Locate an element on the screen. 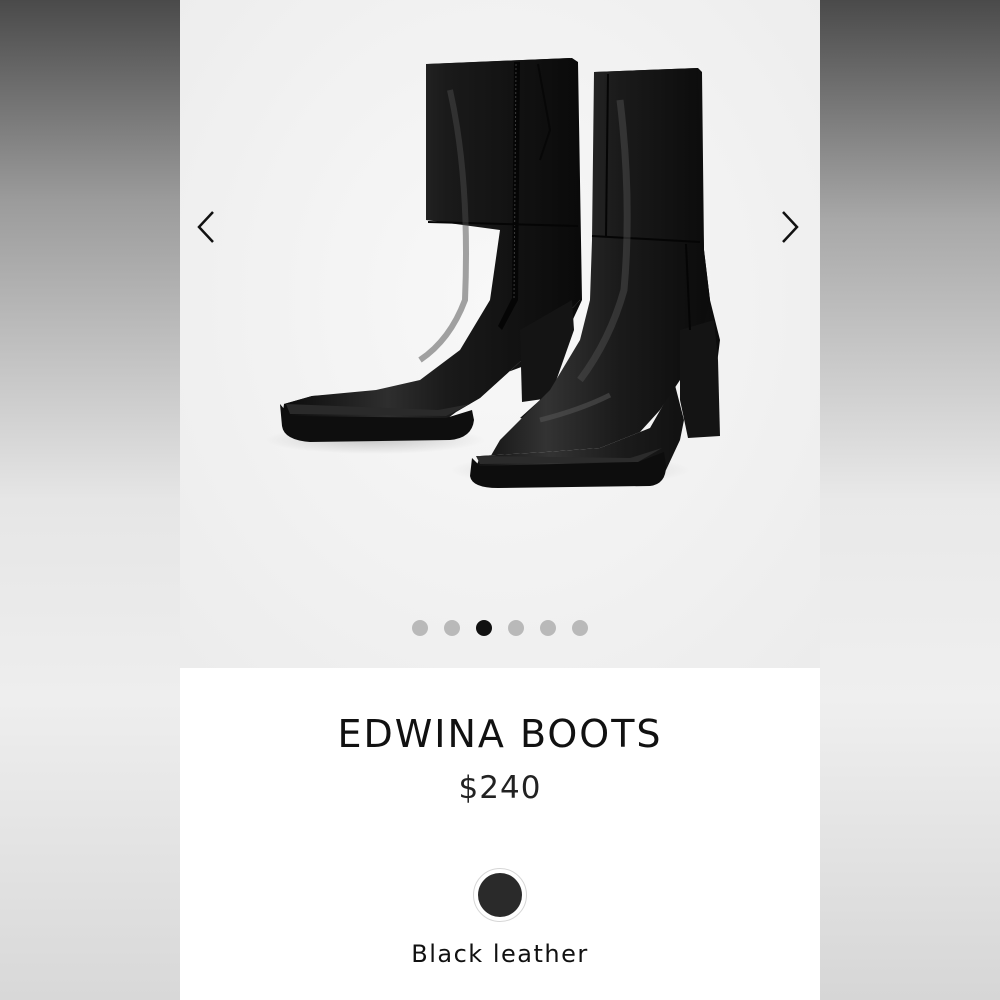 Image resolution: width=1000 pixels, height=1000 pixels. color-swatch is located at coordinates (500, 895).